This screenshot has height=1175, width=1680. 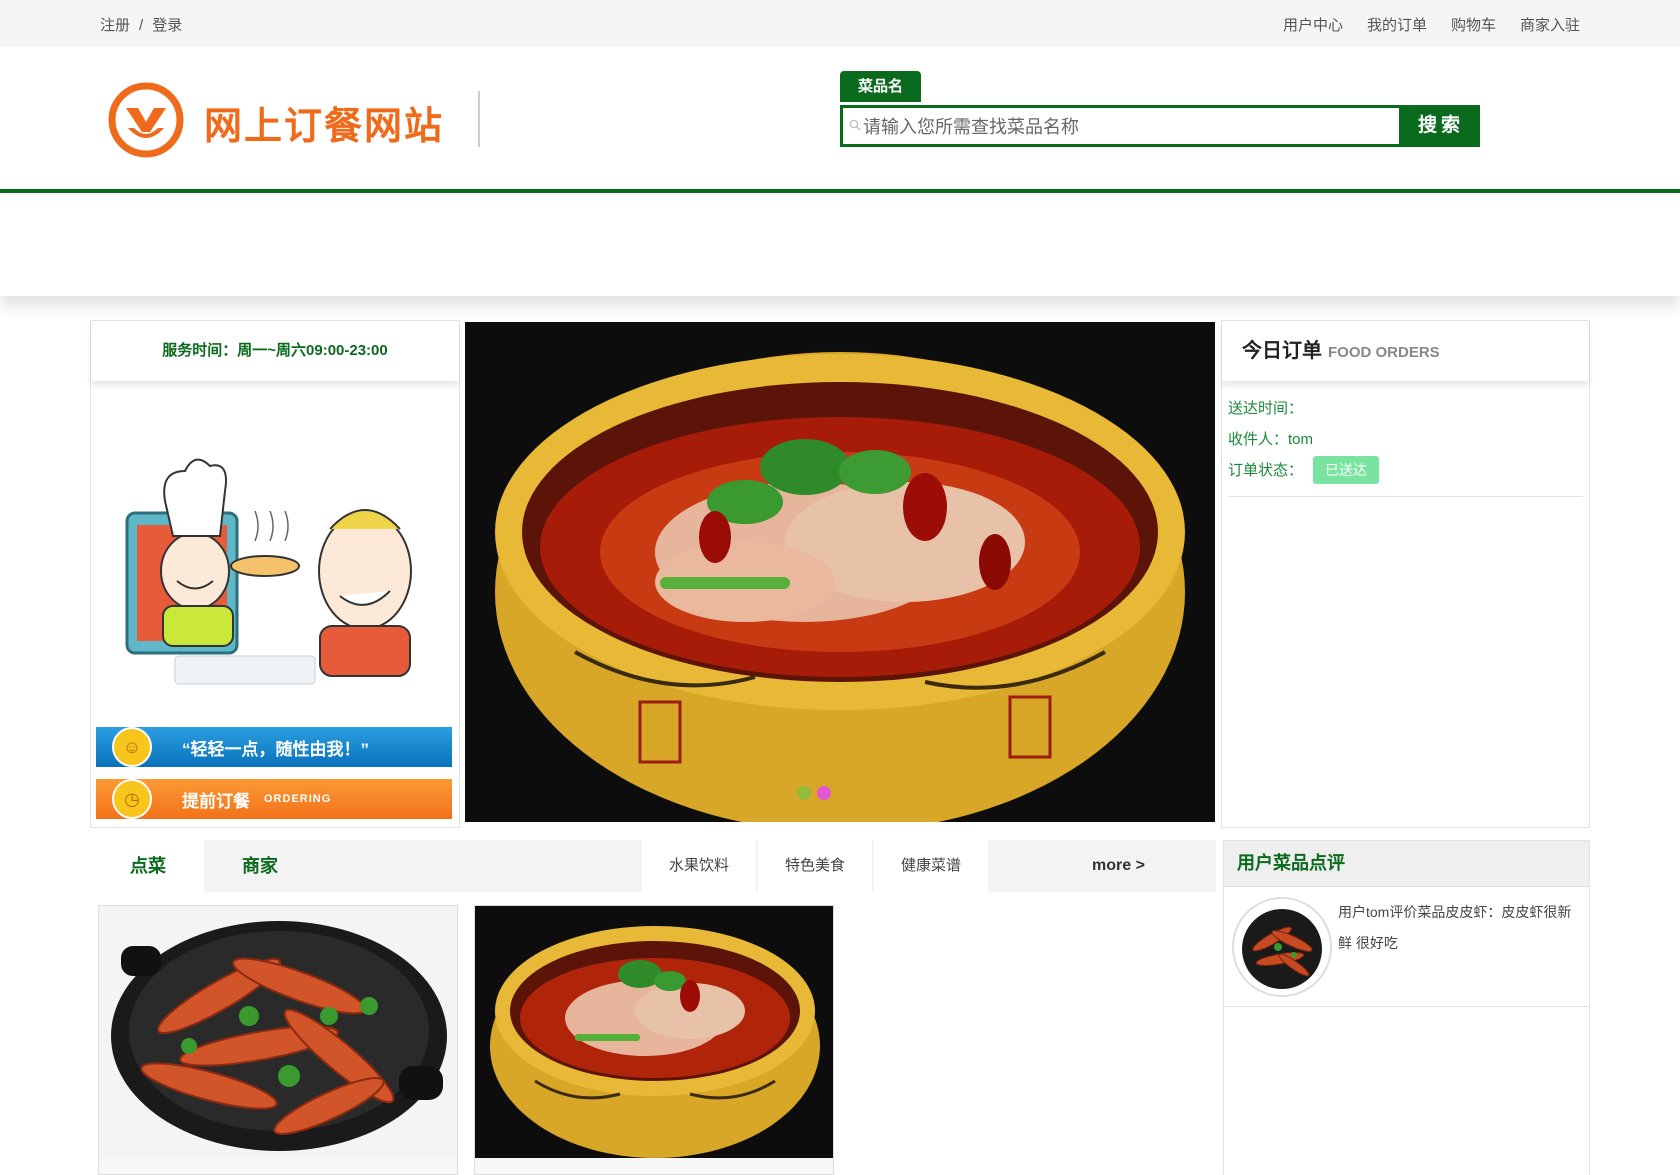 I want to click on mantis-shrimp-dish-image, so click(x=278, y=1032).